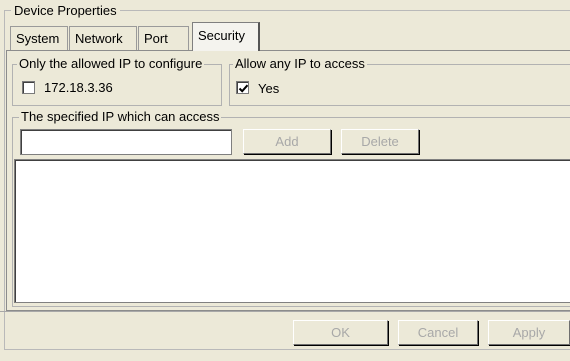 The image size is (570, 361). I want to click on allowed-ip-checkbox-label: 172.18.3.36, so click(78, 87).